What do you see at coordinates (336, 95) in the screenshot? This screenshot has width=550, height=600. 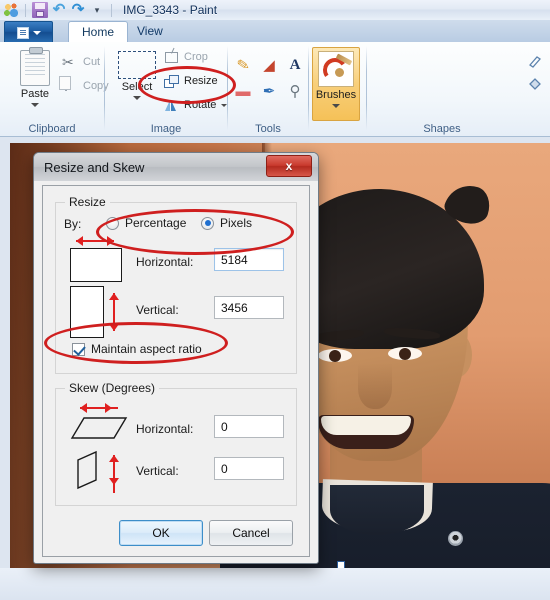 I see `brushes-label: Brushes` at bounding box center [336, 95].